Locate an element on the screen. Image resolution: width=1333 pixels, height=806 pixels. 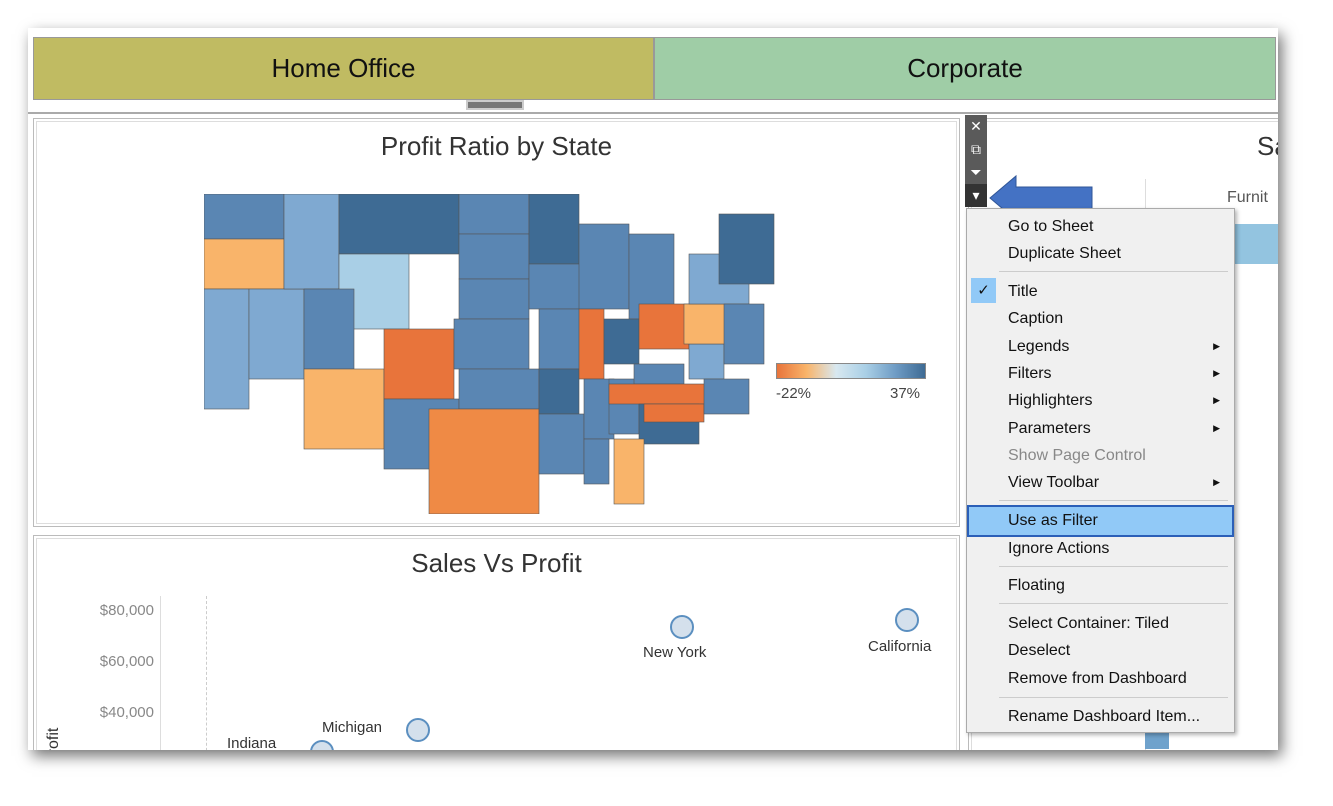
color-legend-bar is located at coordinates (851, 371).